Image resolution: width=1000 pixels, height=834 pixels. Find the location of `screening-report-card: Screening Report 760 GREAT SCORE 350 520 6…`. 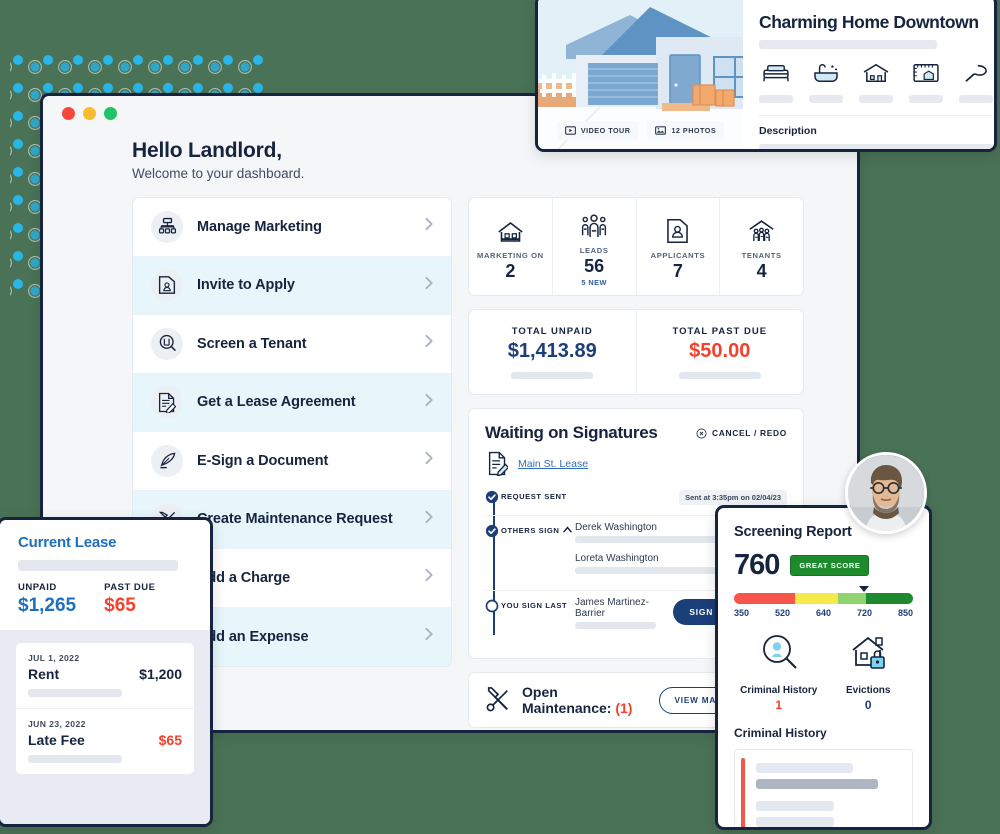

screening-report-card: Screening Report 760 GREAT SCORE 350 520 6… is located at coordinates (823, 667).